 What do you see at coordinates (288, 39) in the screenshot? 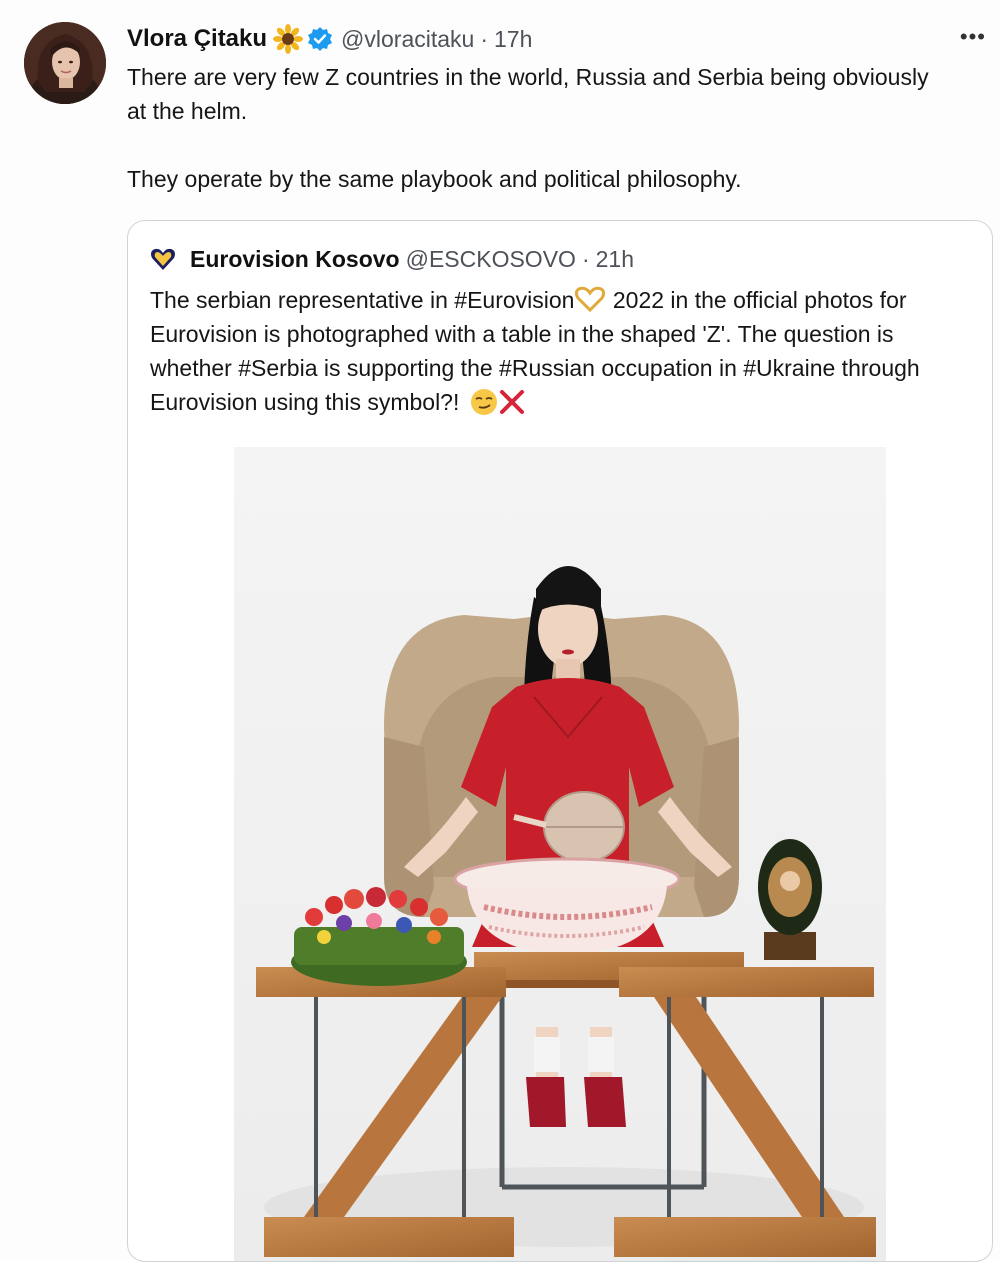
I see `sunflower-icon` at bounding box center [288, 39].